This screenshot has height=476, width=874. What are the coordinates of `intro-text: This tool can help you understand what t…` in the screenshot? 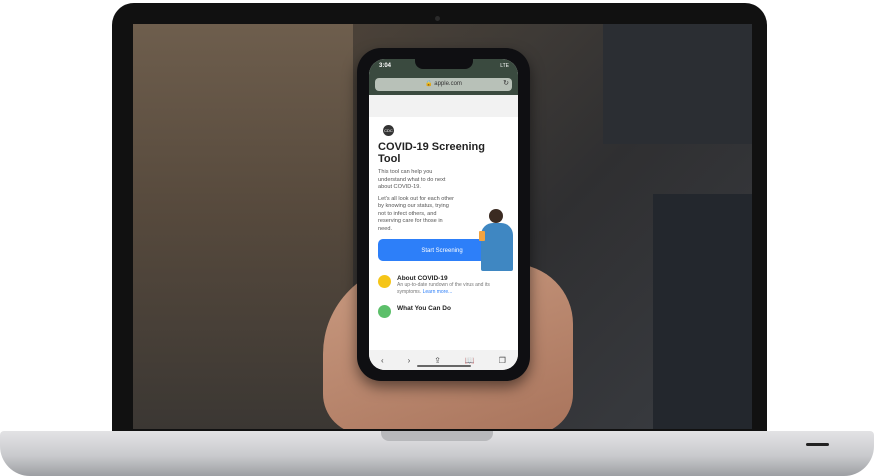 It's located at (412, 179).